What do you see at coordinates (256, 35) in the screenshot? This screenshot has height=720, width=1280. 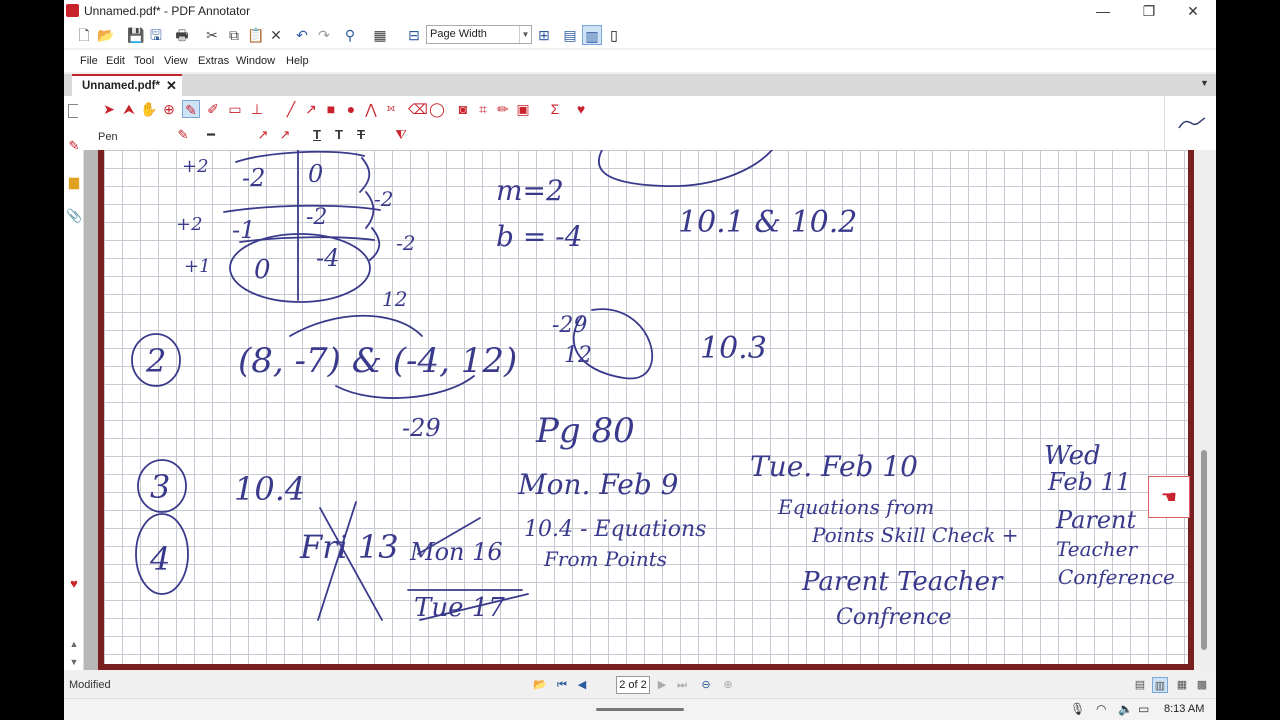 I see `paste-icon: 📋` at bounding box center [256, 35].